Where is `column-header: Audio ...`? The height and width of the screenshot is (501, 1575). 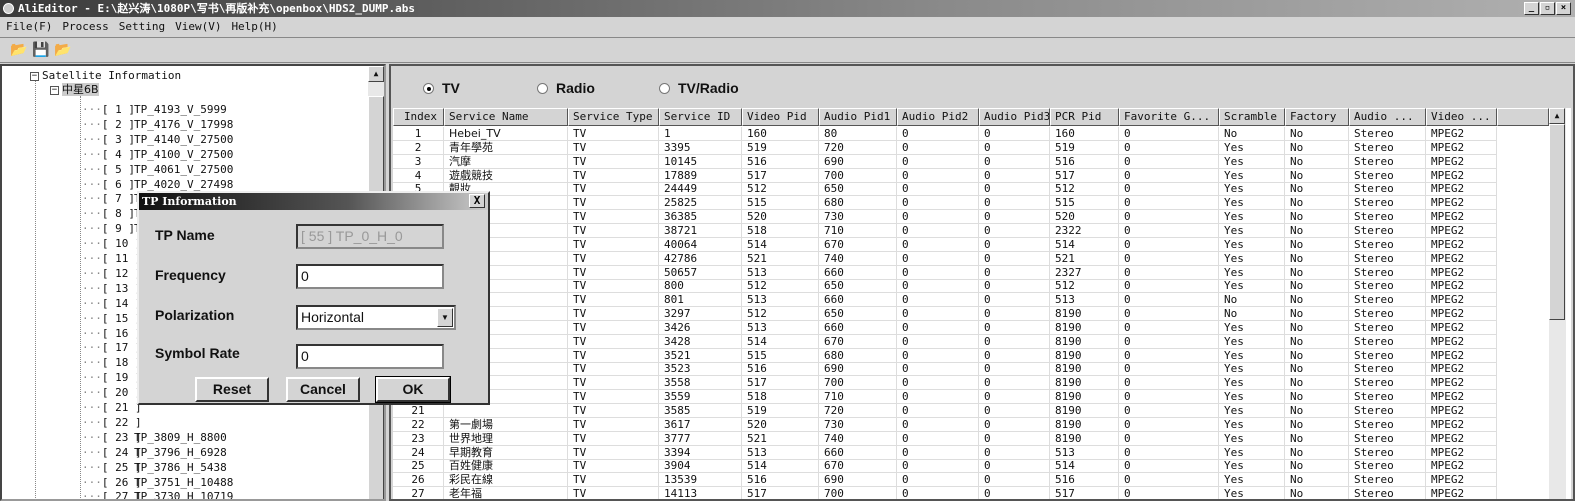
column-header: Audio ... is located at coordinates (1387, 117).